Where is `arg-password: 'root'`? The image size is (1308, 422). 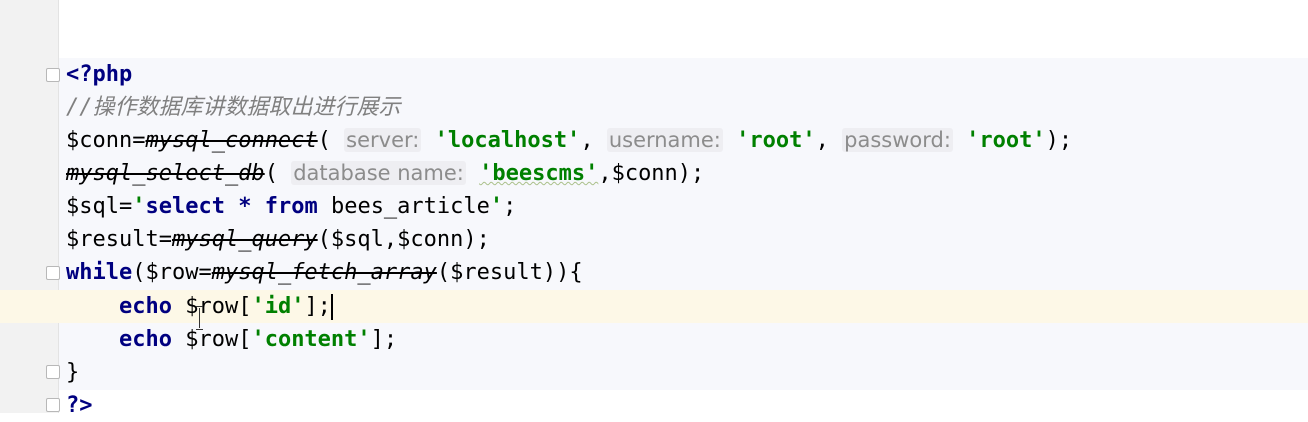
arg-password: 'root' is located at coordinates (1006, 140).